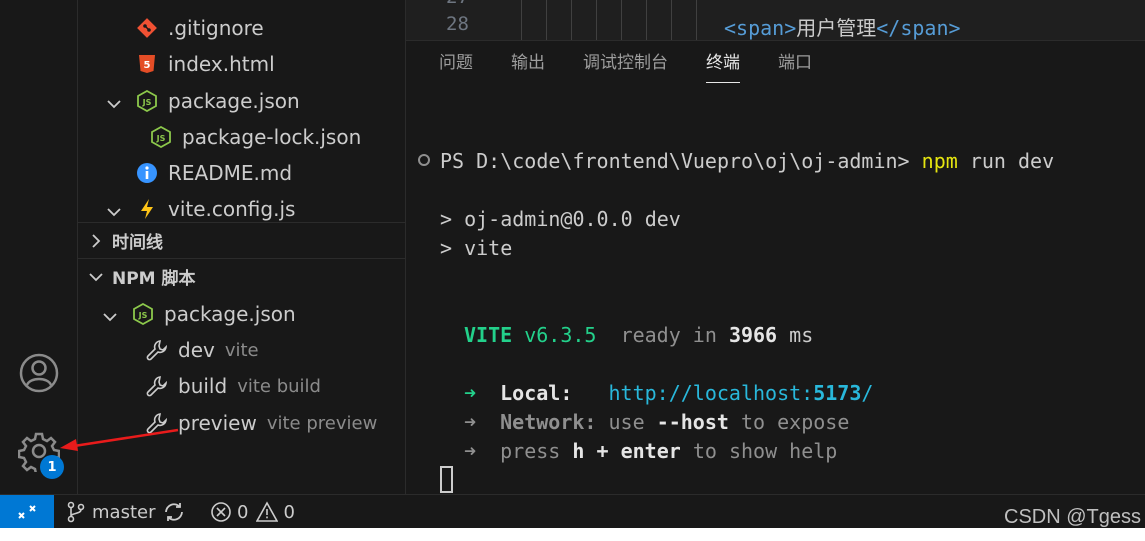 The height and width of the screenshot is (541, 1145). I want to click on file-item-gitignore: .gitignore, so click(242, 28).